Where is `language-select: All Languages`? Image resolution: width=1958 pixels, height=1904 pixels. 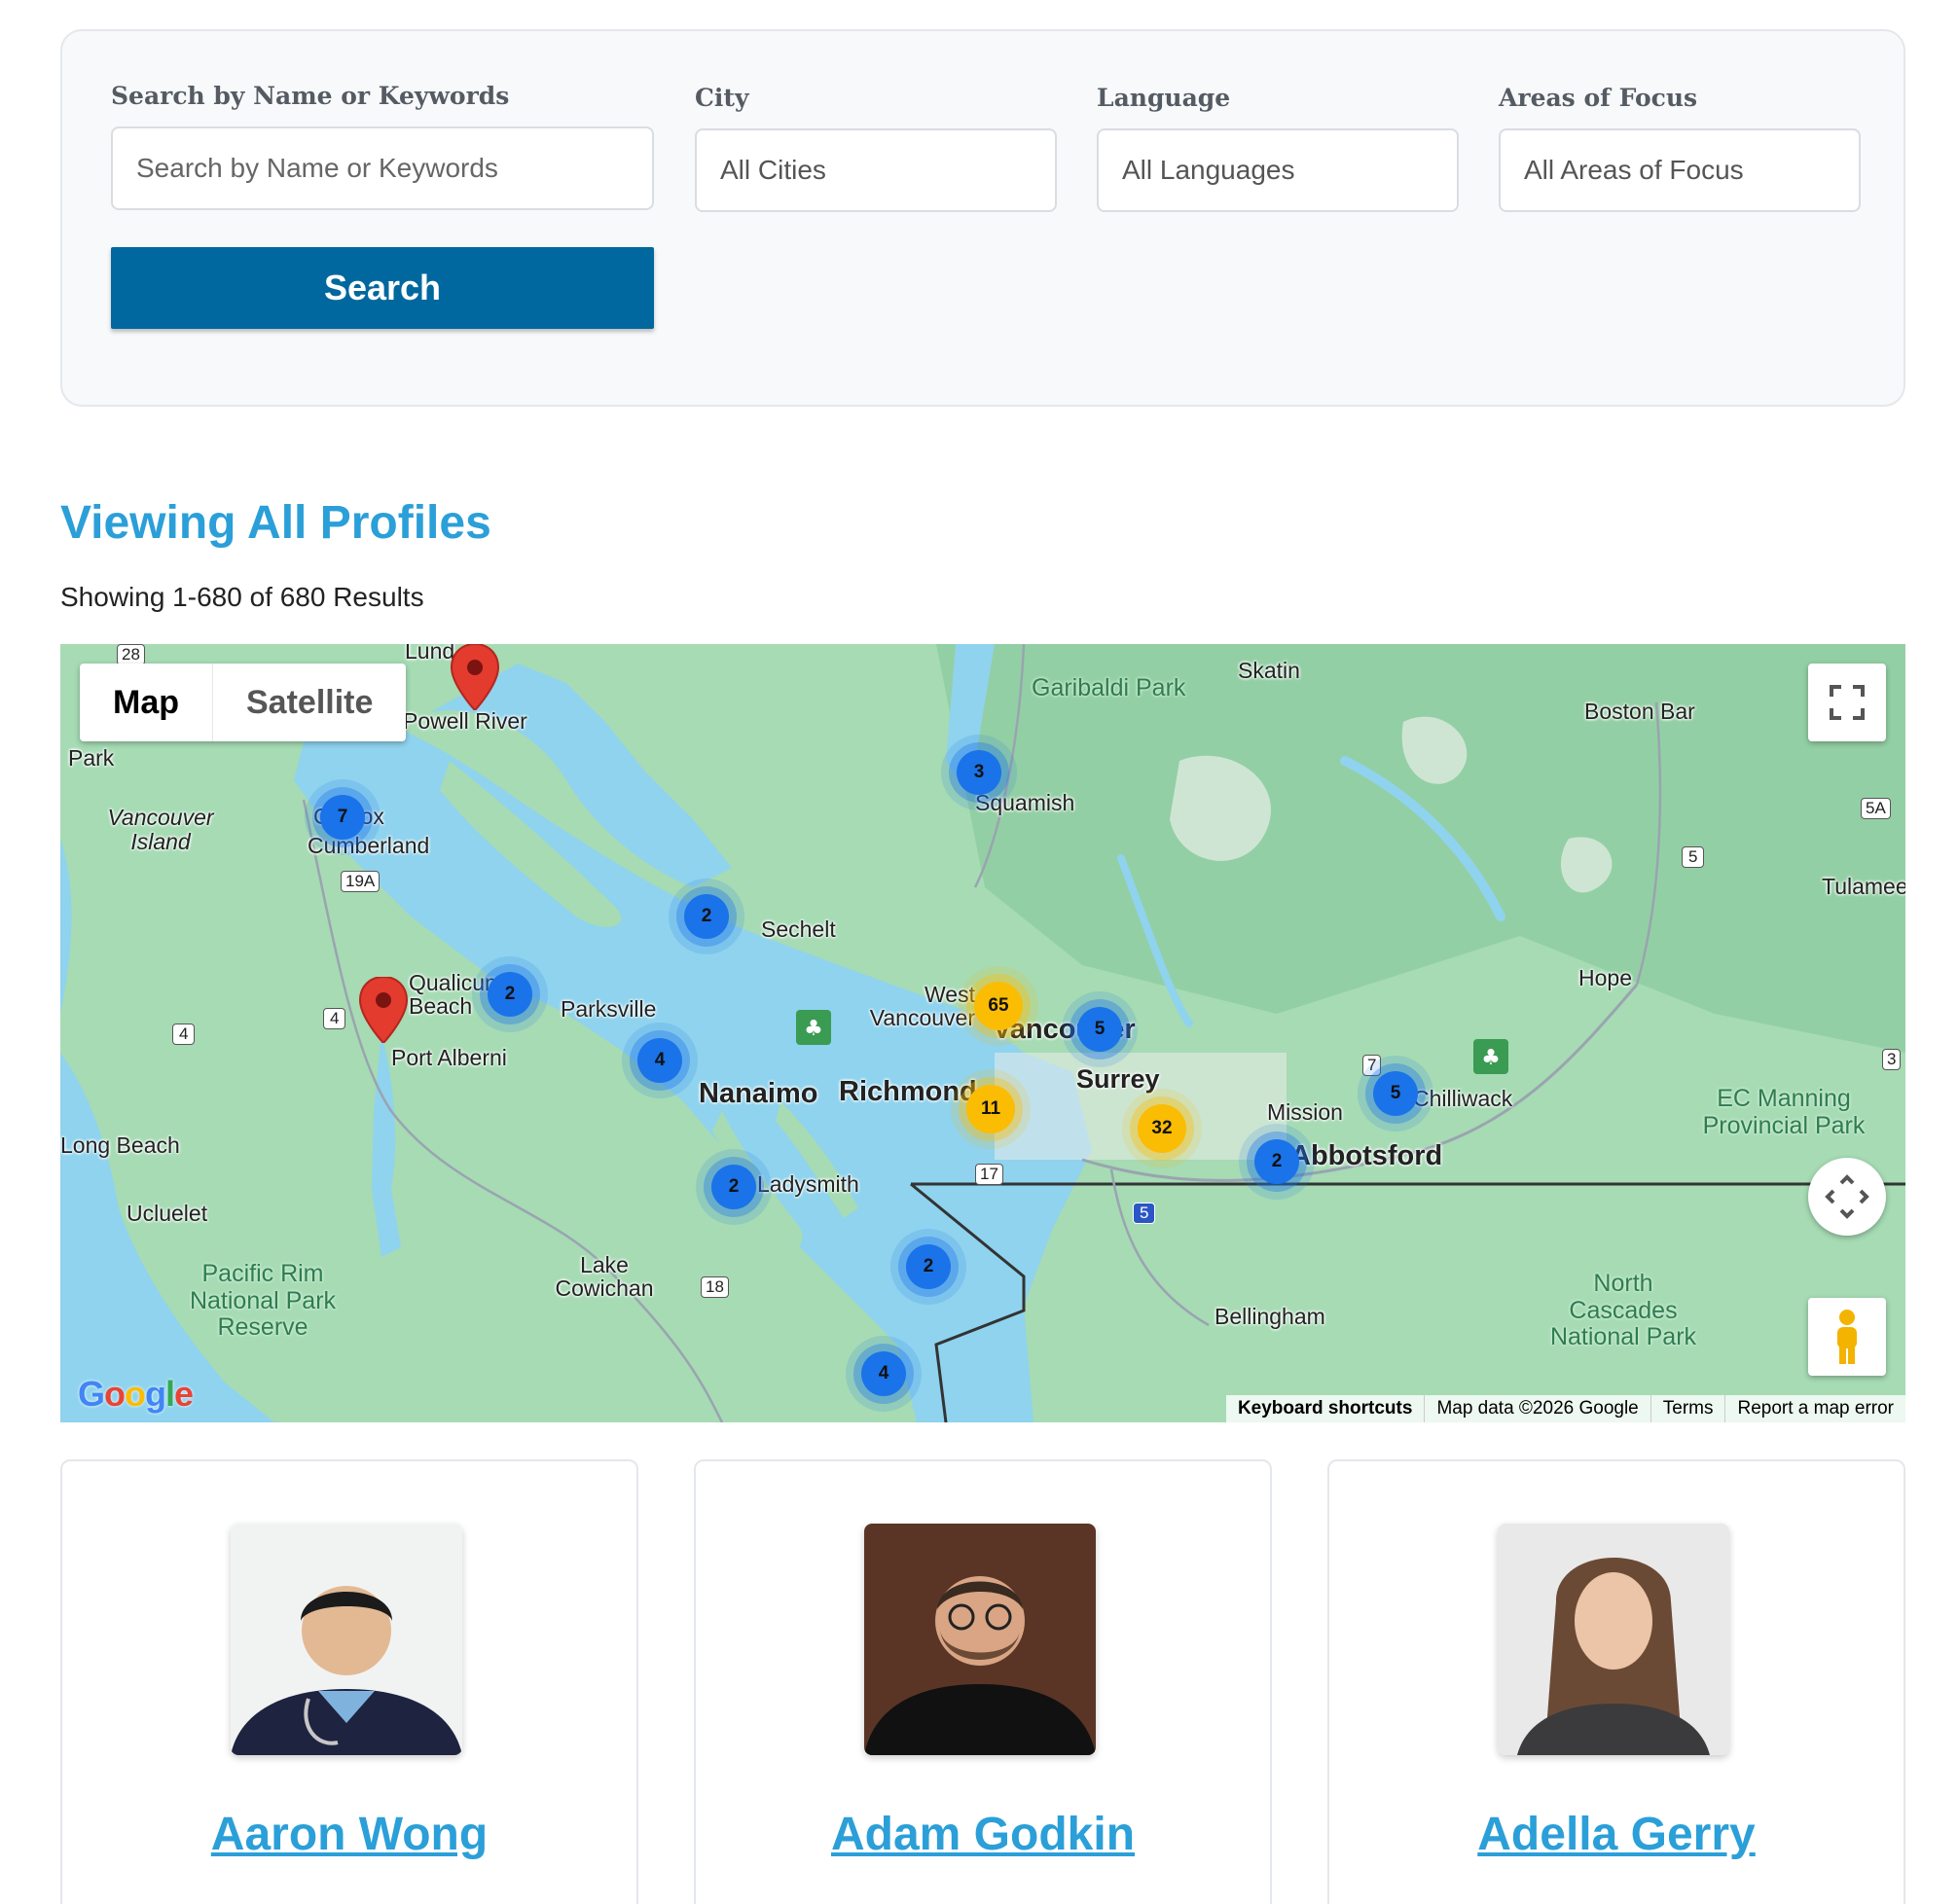
language-select: All Languages is located at coordinates (1278, 170).